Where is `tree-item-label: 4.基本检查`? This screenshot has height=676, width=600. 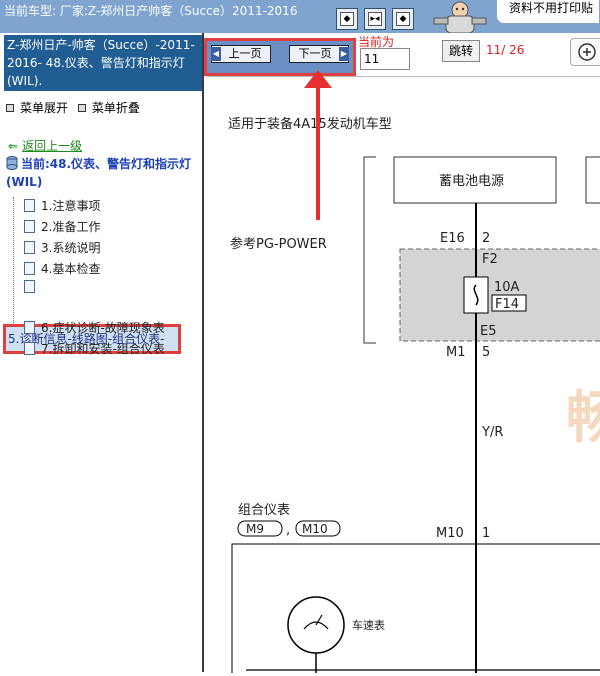
tree-item-label: 4.基本检查 is located at coordinates (71, 269).